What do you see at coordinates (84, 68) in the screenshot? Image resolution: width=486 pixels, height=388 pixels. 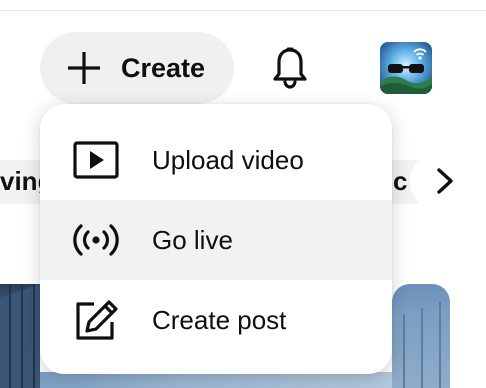 I see `plus-icon` at bounding box center [84, 68].